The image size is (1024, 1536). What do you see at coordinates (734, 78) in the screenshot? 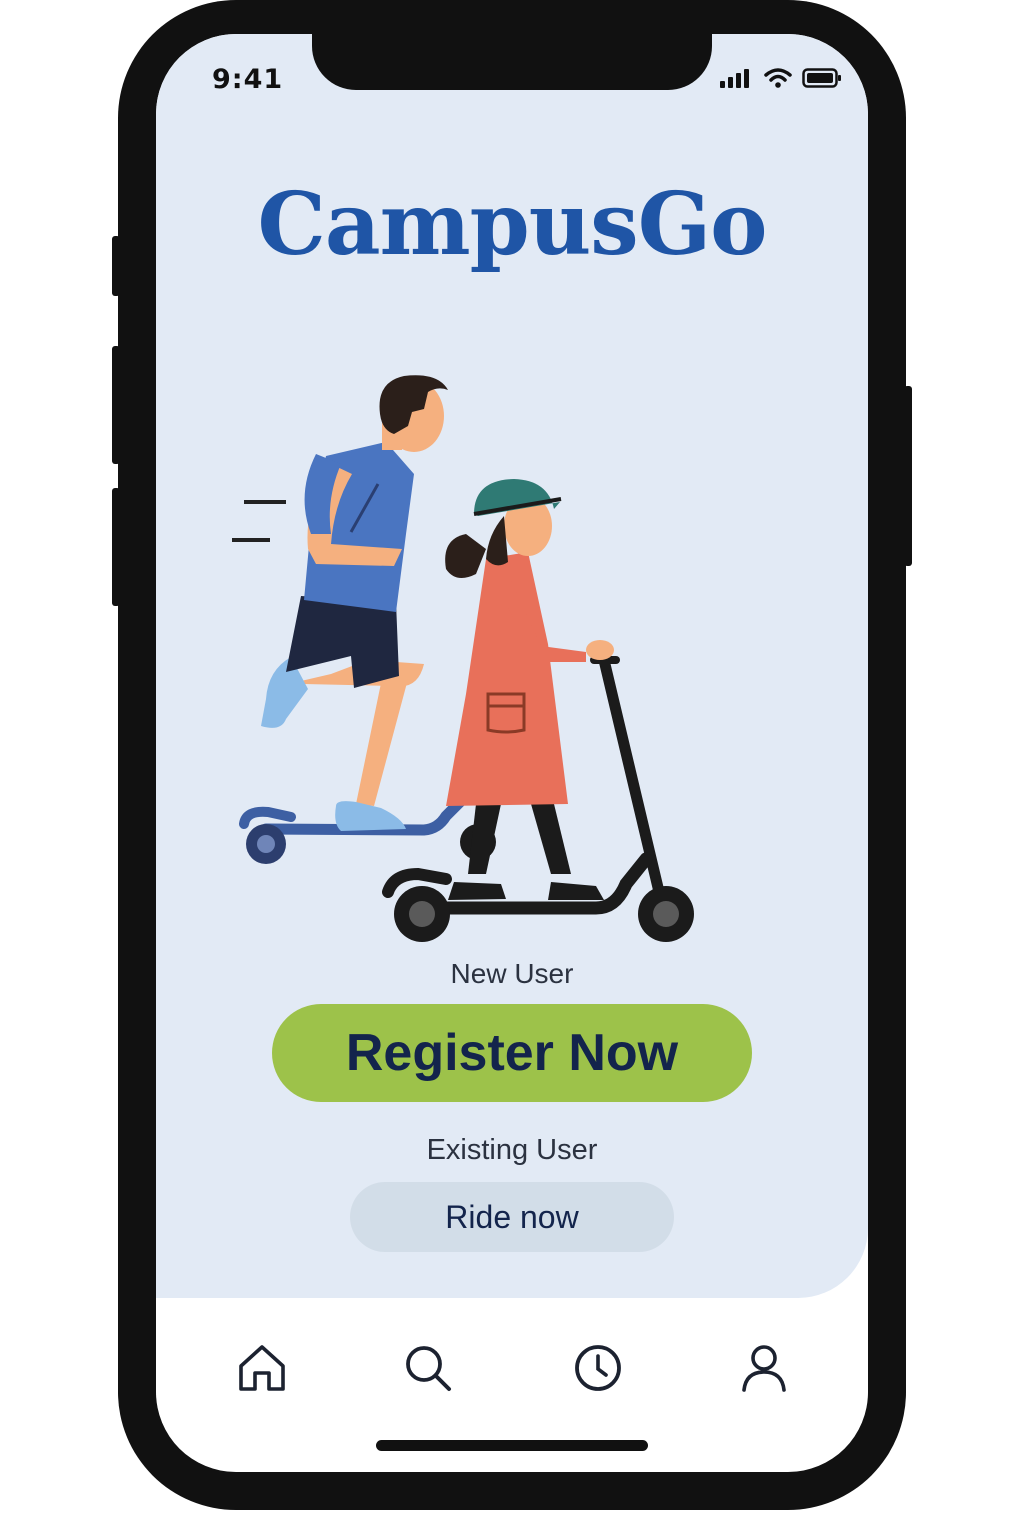
I see `cellular-signal-icon` at bounding box center [734, 78].